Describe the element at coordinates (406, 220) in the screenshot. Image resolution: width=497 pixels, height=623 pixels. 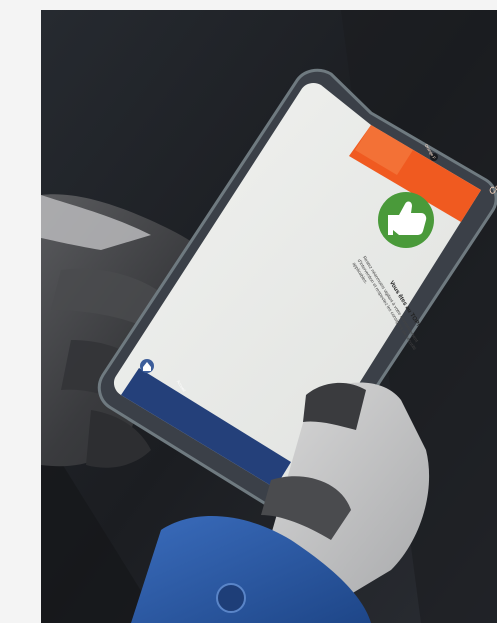
I see `thumbs-up-icon` at that location.